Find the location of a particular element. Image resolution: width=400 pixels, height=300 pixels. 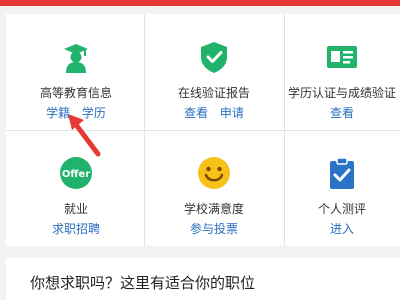

apply-link: 申请 is located at coordinates (232, 113).